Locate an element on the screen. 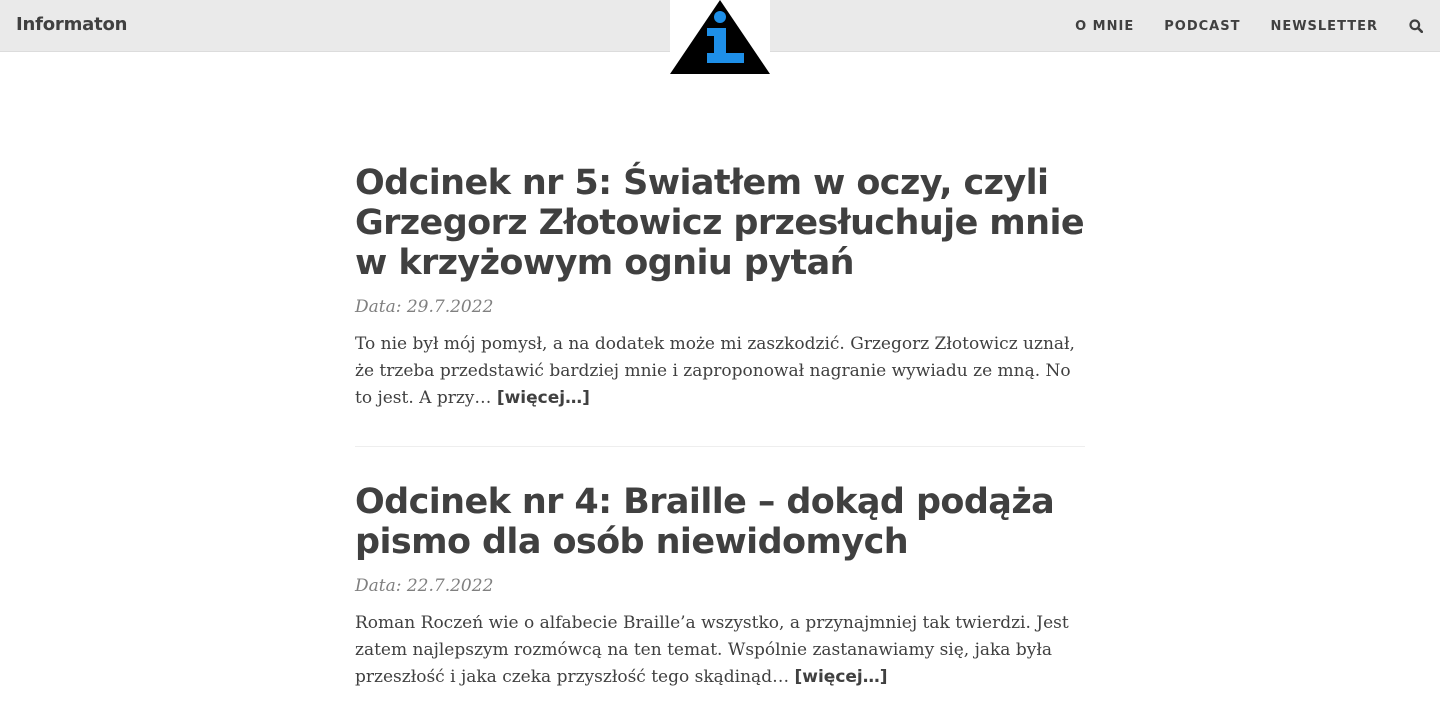  post-date: Data: 22.7.2022 is located at coordinates (424, 586).